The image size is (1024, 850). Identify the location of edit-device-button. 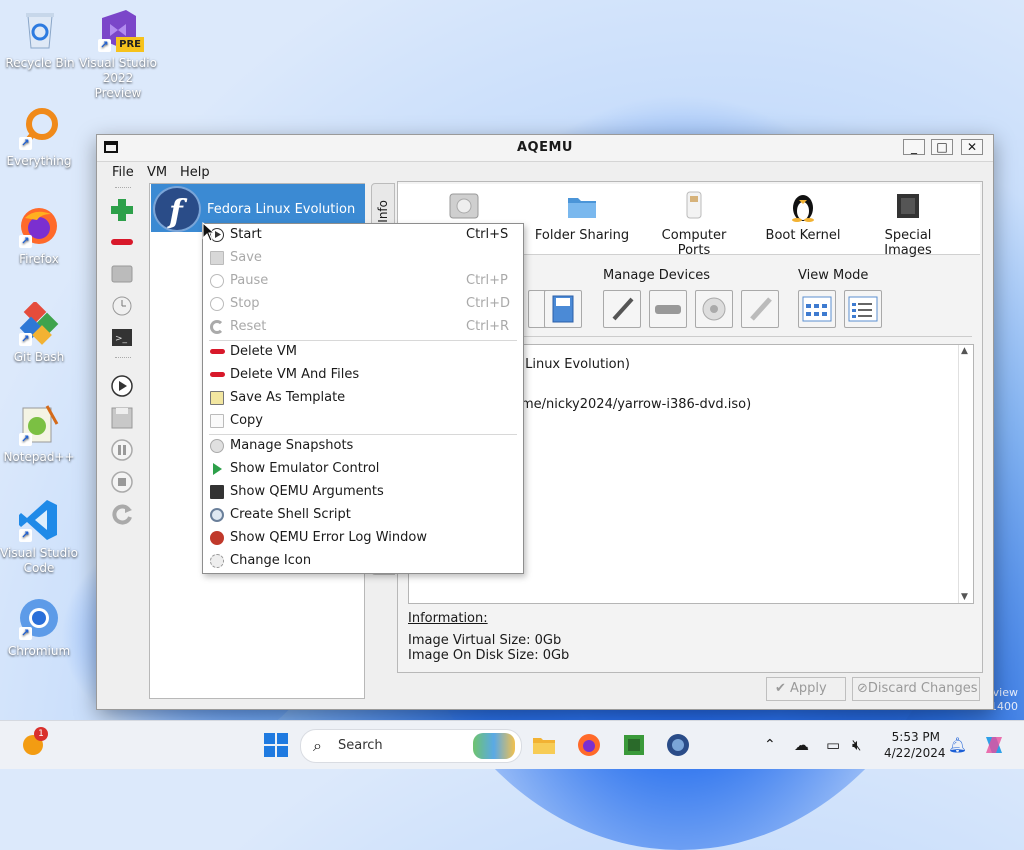
(622, 309).